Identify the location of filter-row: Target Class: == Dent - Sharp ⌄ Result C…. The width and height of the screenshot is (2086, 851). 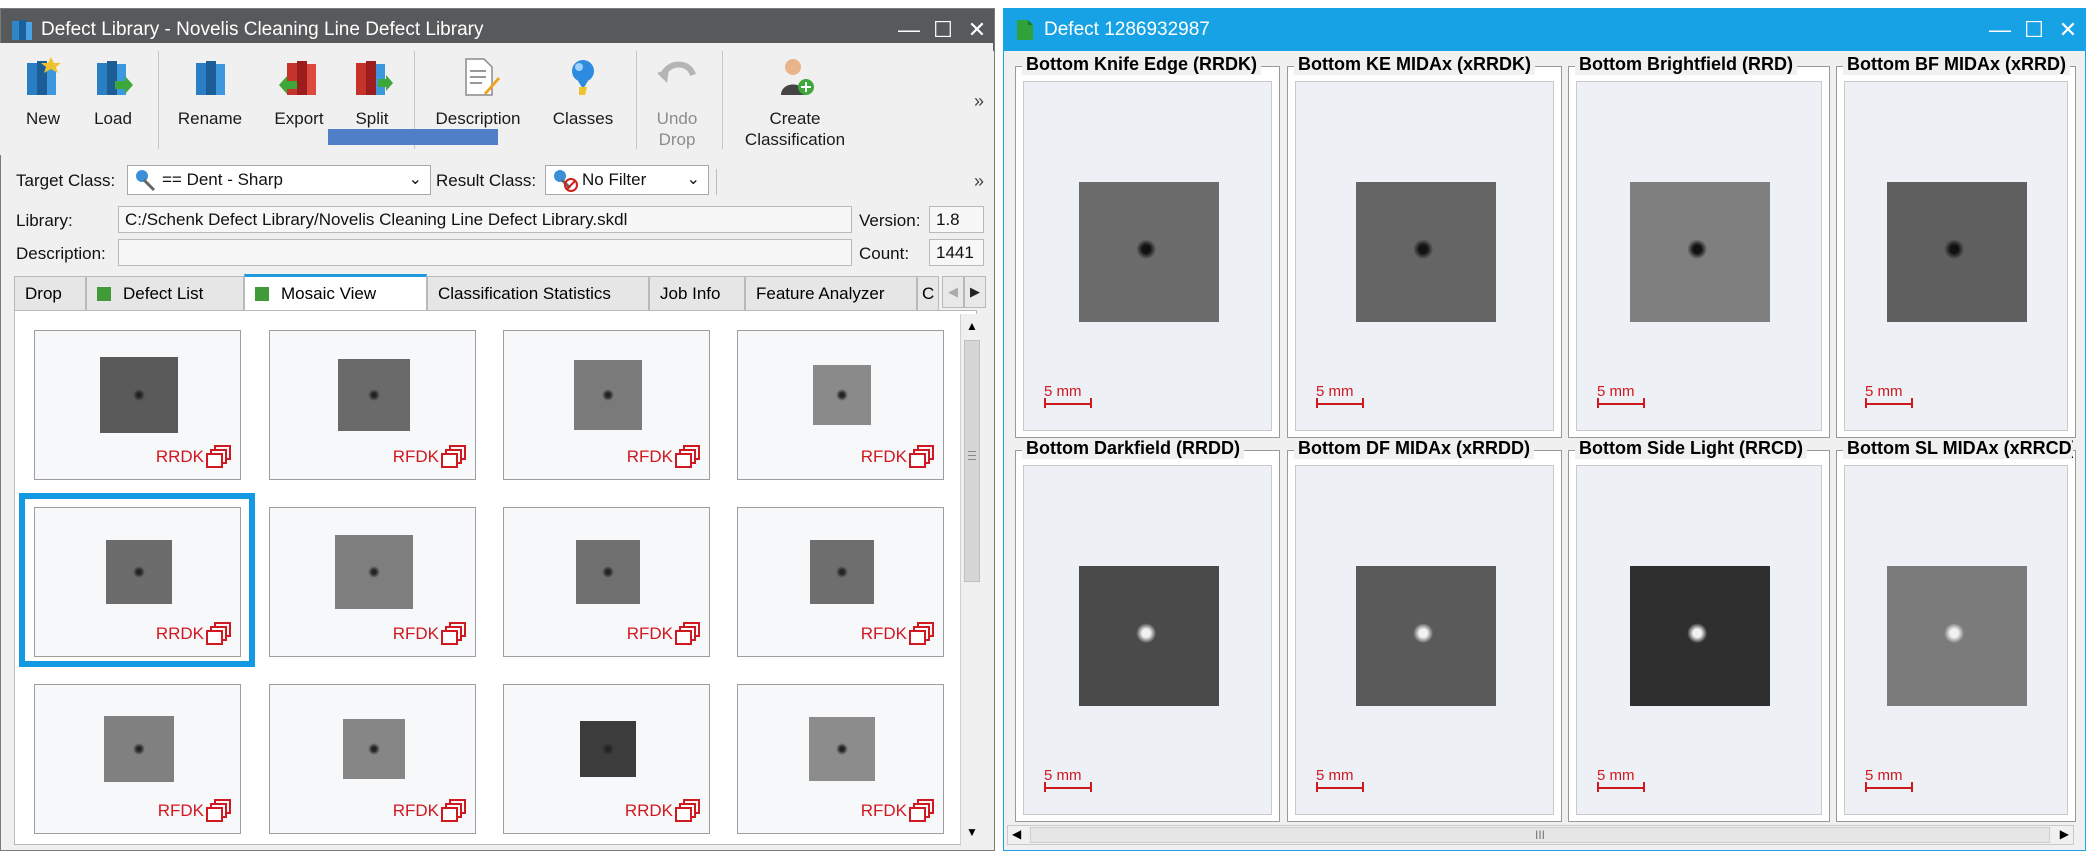
(496, 182).